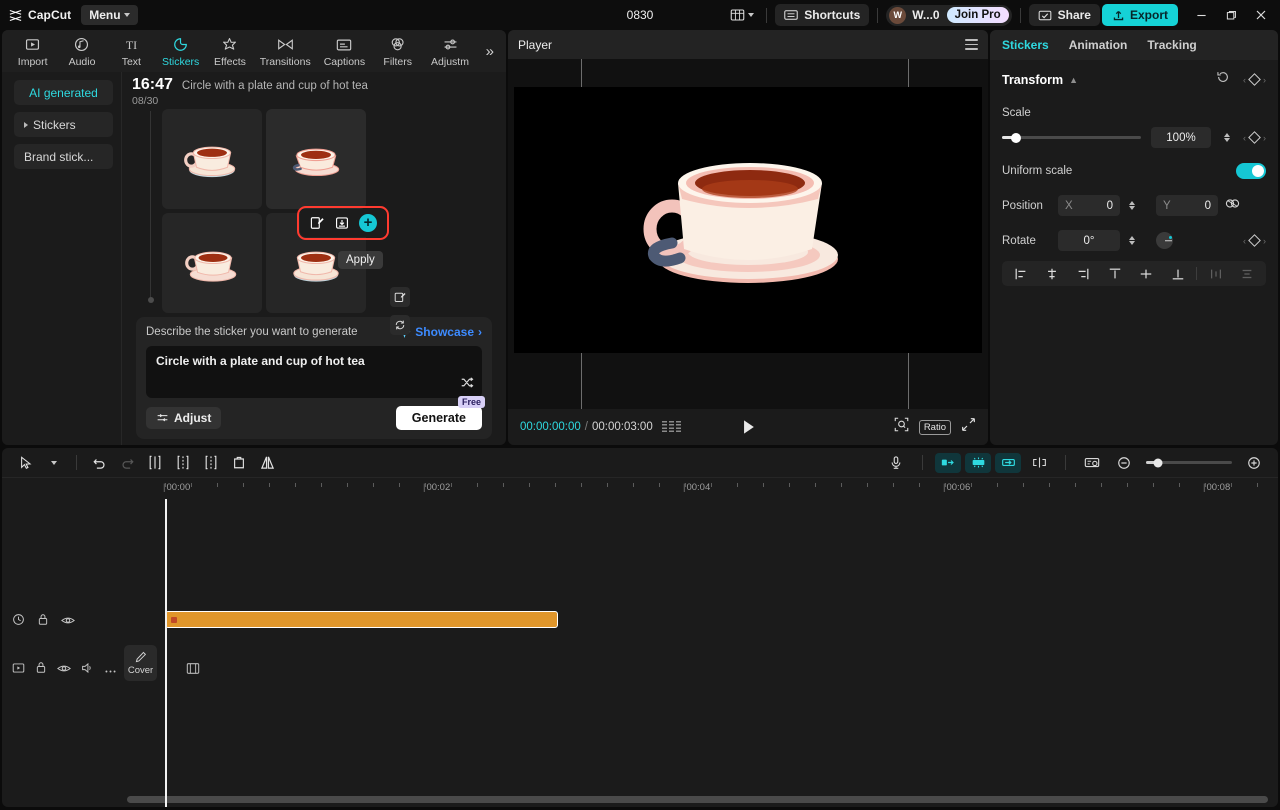 This screenshot has height=810, width=1280. Describe the element at coordinates (550, 427) in the screenshot. I see `current-time: 00:00:00:00` at that location.